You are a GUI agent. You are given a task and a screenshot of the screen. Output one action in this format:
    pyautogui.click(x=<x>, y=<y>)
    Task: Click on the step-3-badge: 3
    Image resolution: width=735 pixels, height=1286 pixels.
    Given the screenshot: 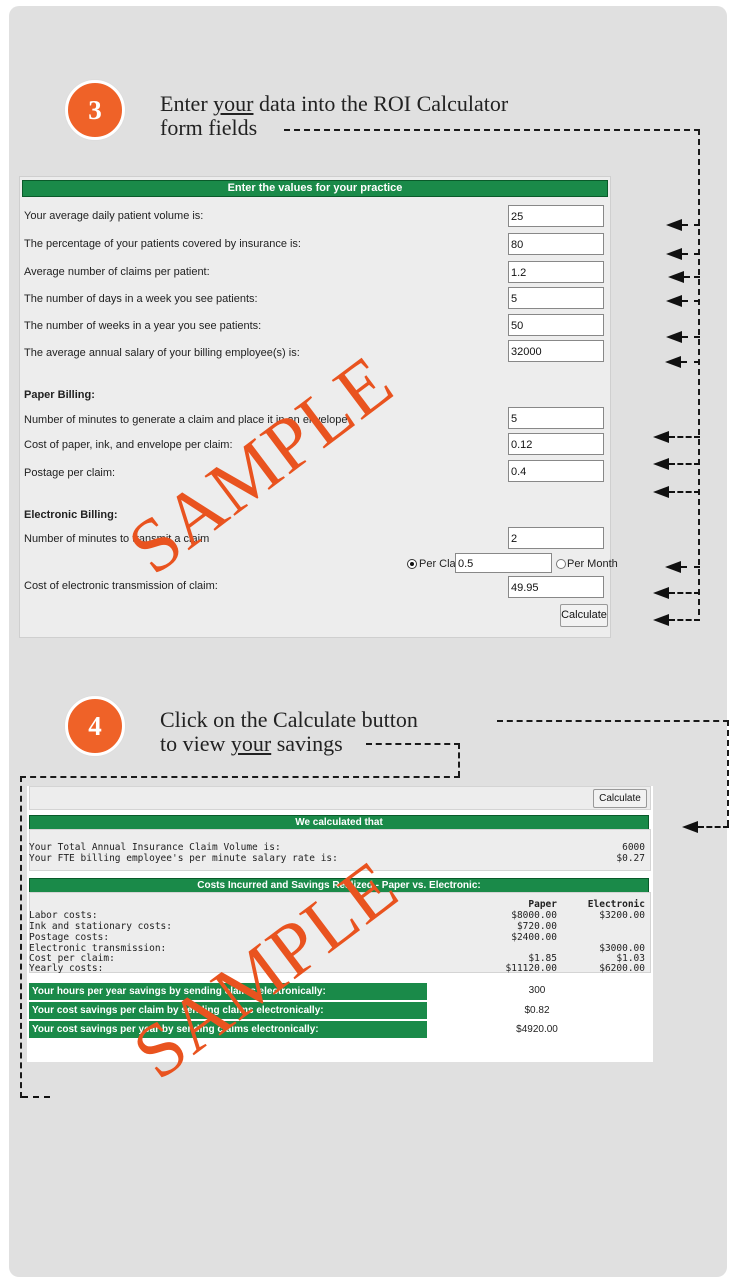 What is the action you would take?
    pyautogui.click(x=95, y=110)
    